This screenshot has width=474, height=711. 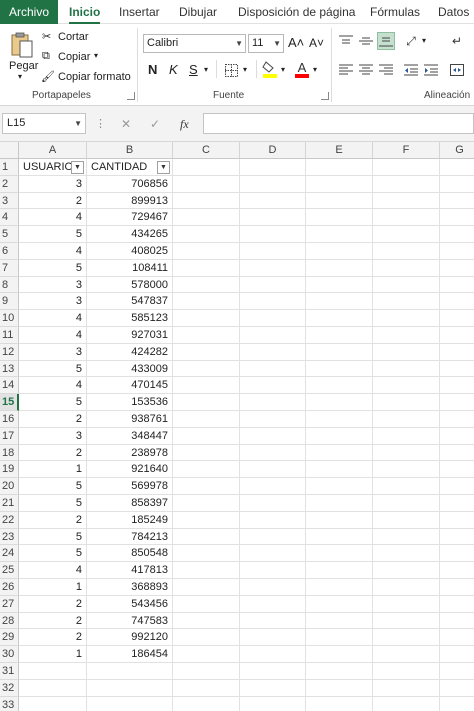 What do you see at coordinates (9, 402) in the screenshot?
I see `row-header: 15` at bounding box center [9, 402].